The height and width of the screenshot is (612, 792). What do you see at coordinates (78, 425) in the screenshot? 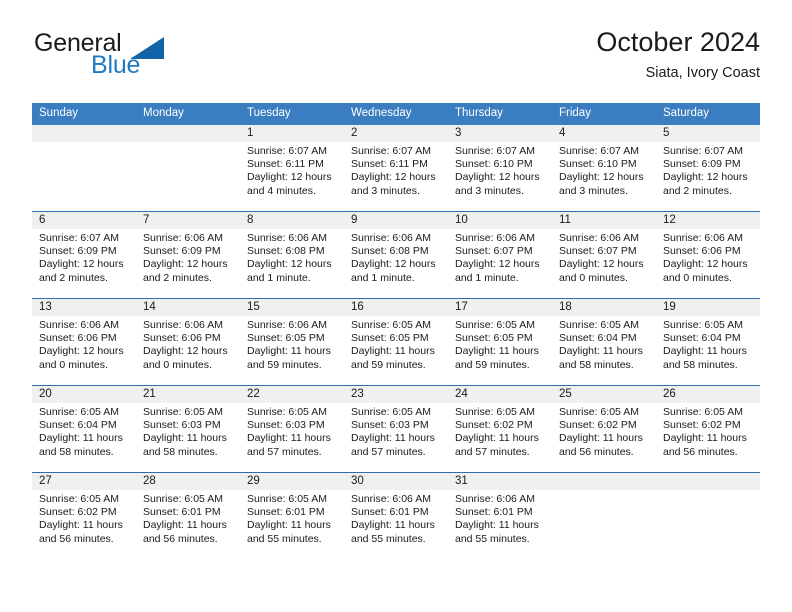
I see `day-detail-line: Sunset: 6:04 PM` at bounding box center [78, 425].